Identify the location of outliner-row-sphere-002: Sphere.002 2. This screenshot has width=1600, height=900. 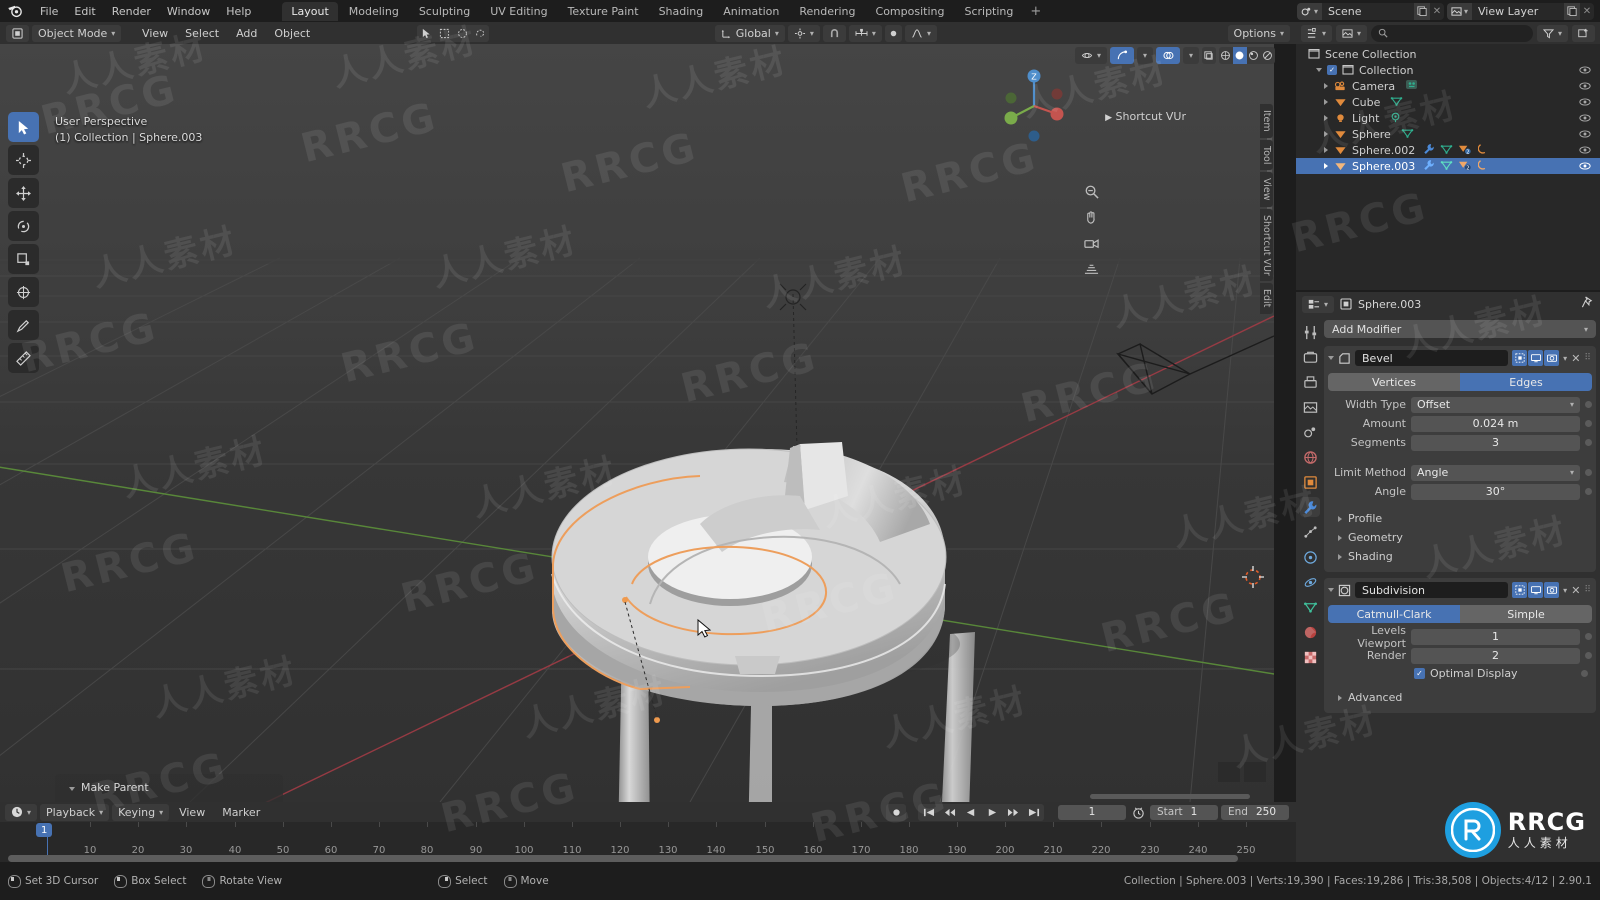
(1448, 150).